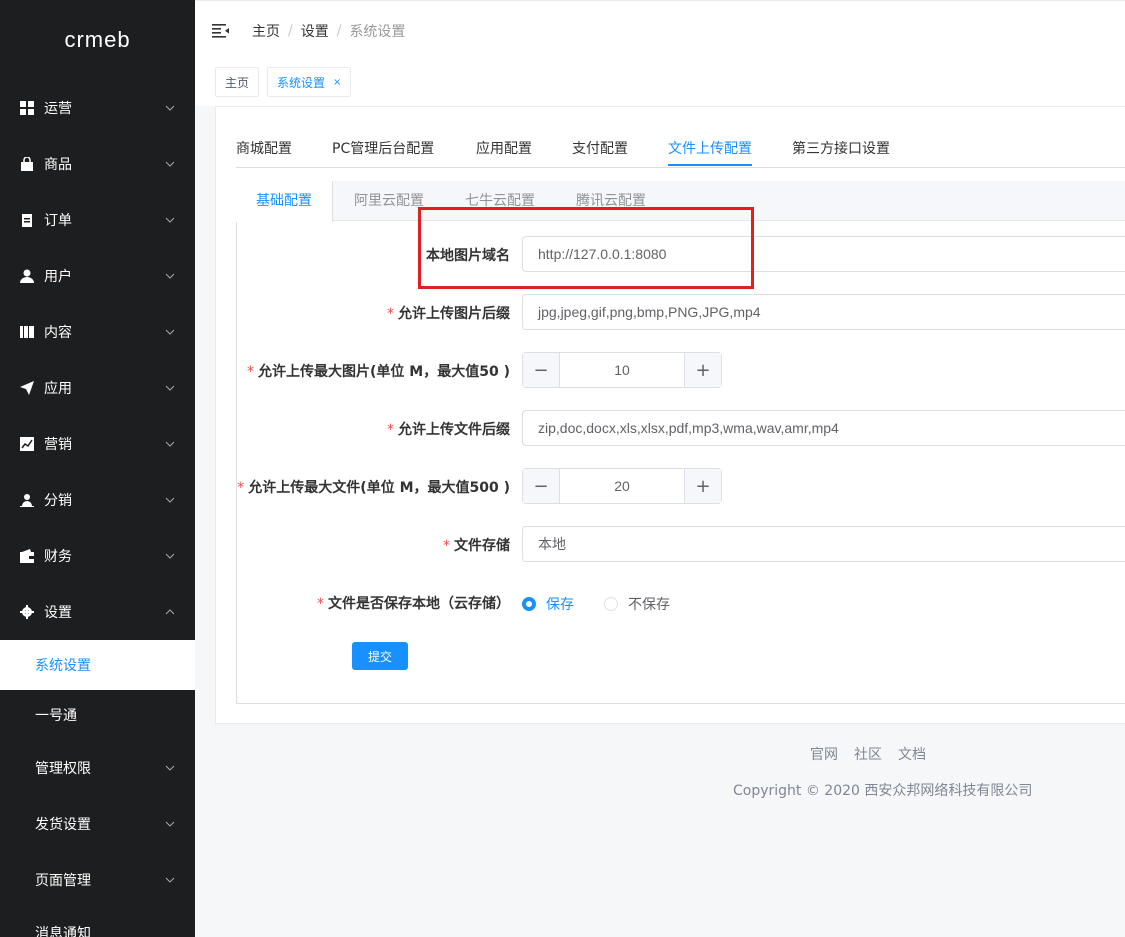 The height and width of the screenshot is (937, 1125). I want to click on label-text: 允许上传最大图片(单位 M，最大值50 ), so click(384, 372).